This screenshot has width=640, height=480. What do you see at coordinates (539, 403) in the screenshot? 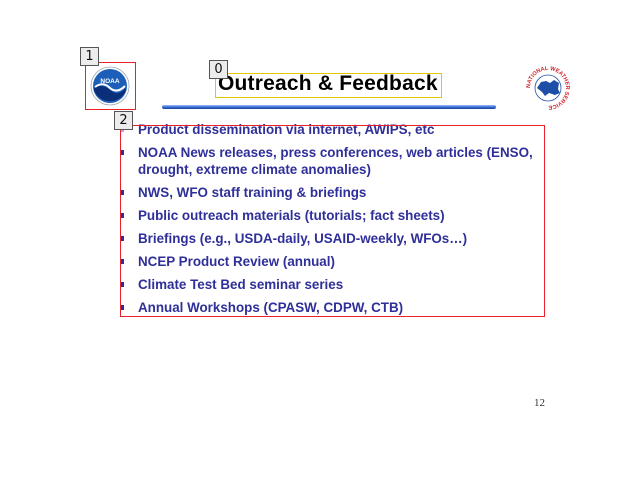
I see `page-number: 12` at bounding box center [539, 403].